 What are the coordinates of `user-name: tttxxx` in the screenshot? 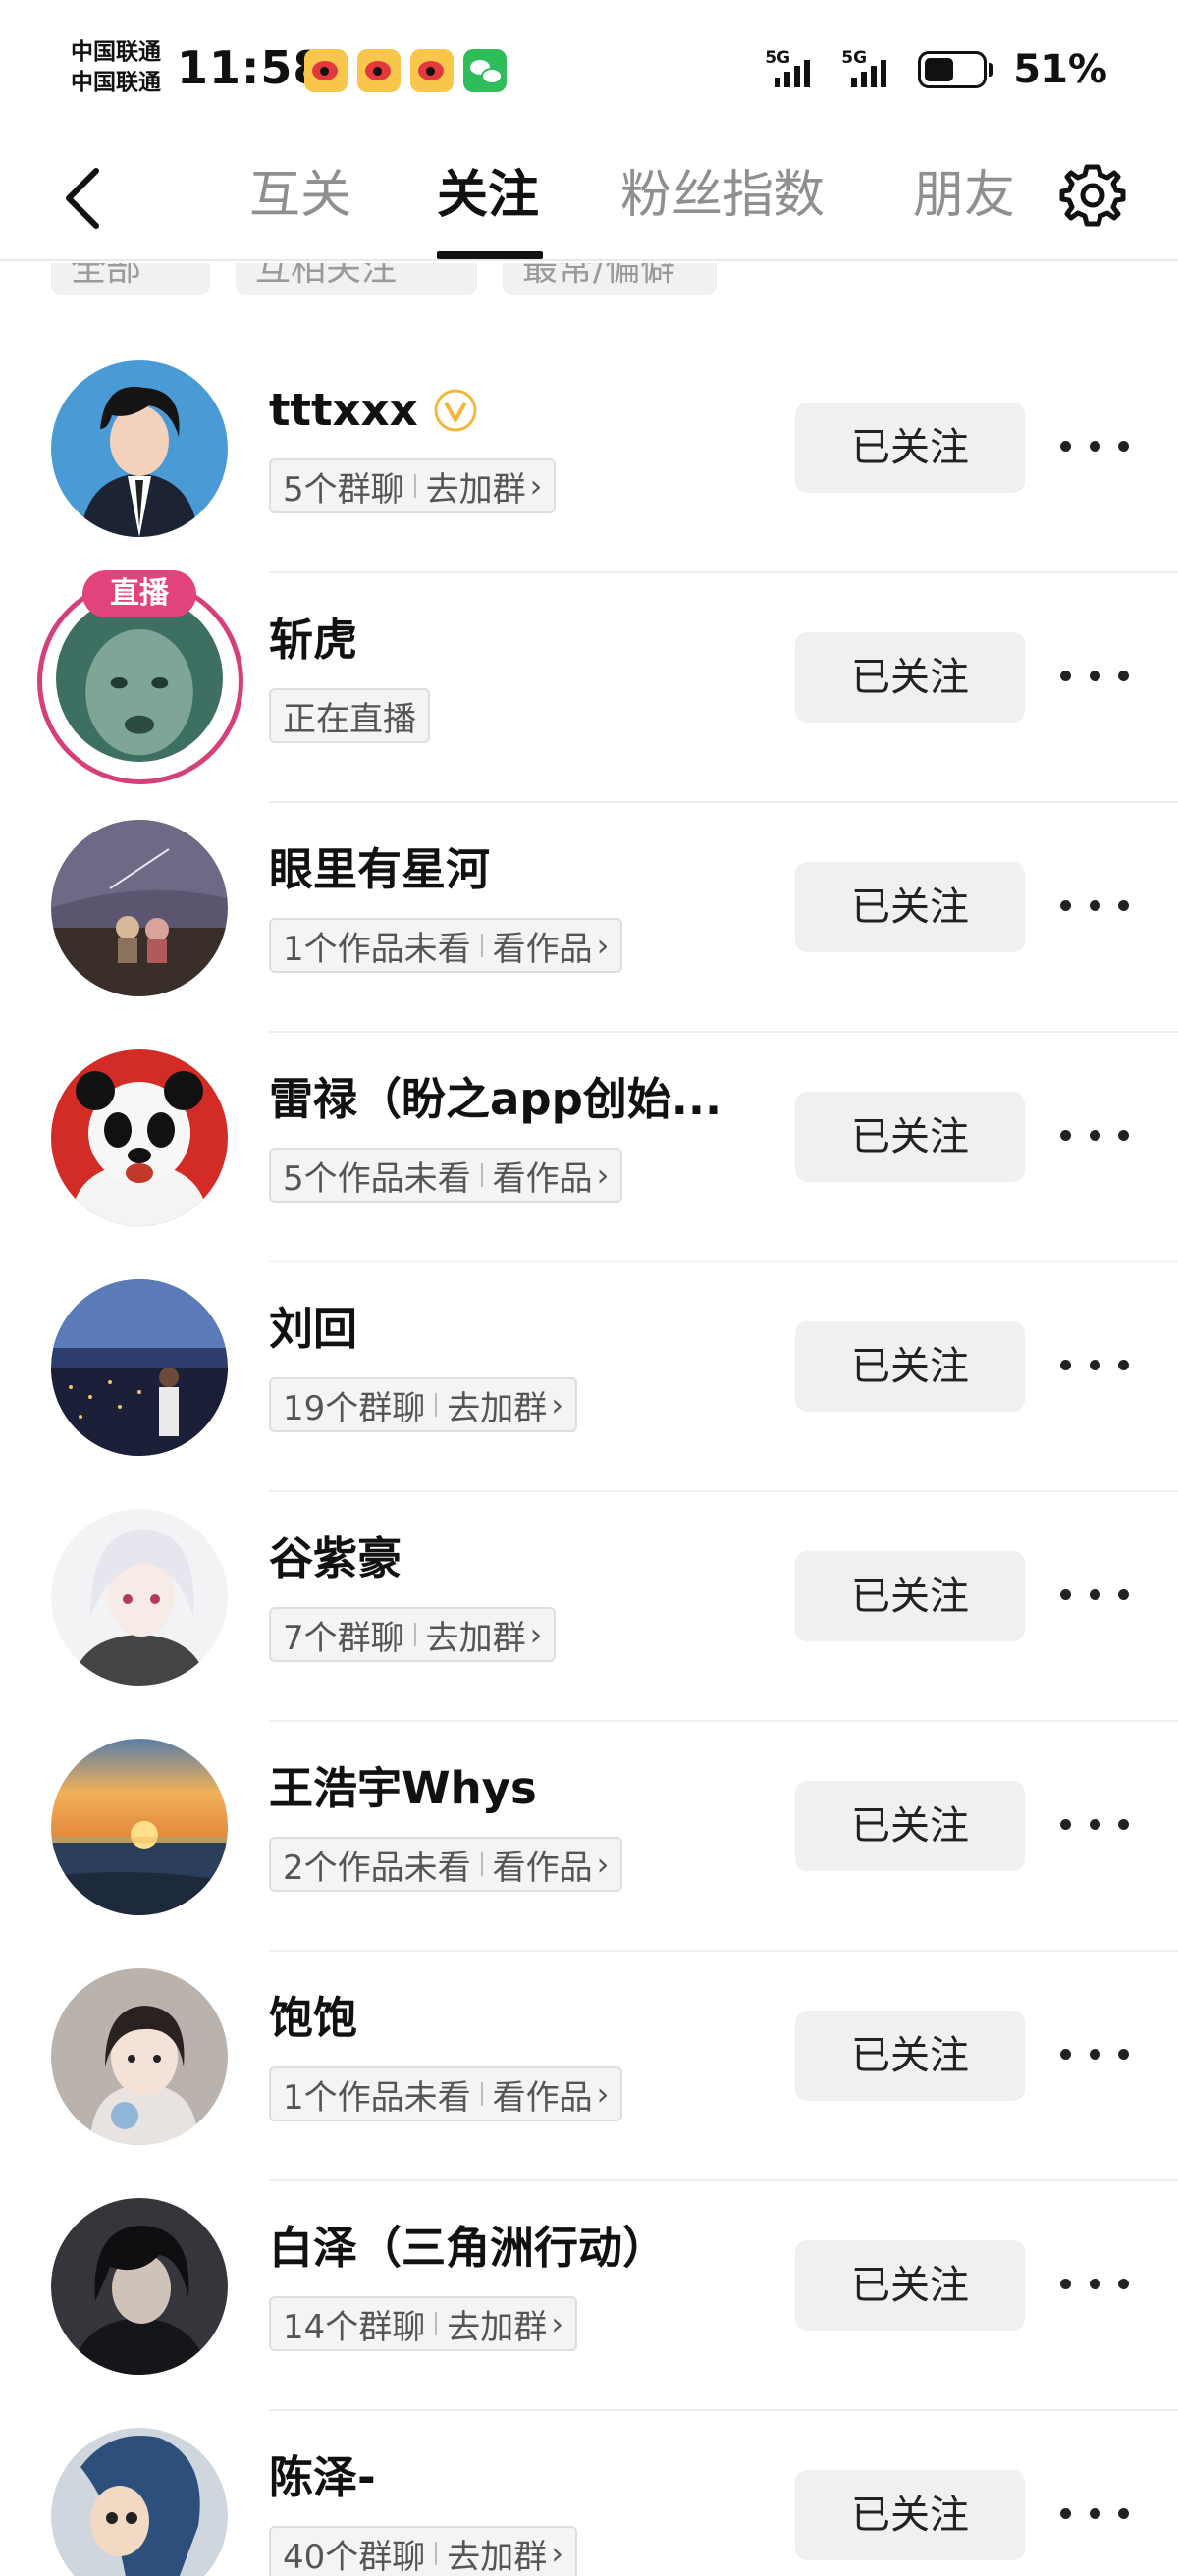 It's located at (343, 410).